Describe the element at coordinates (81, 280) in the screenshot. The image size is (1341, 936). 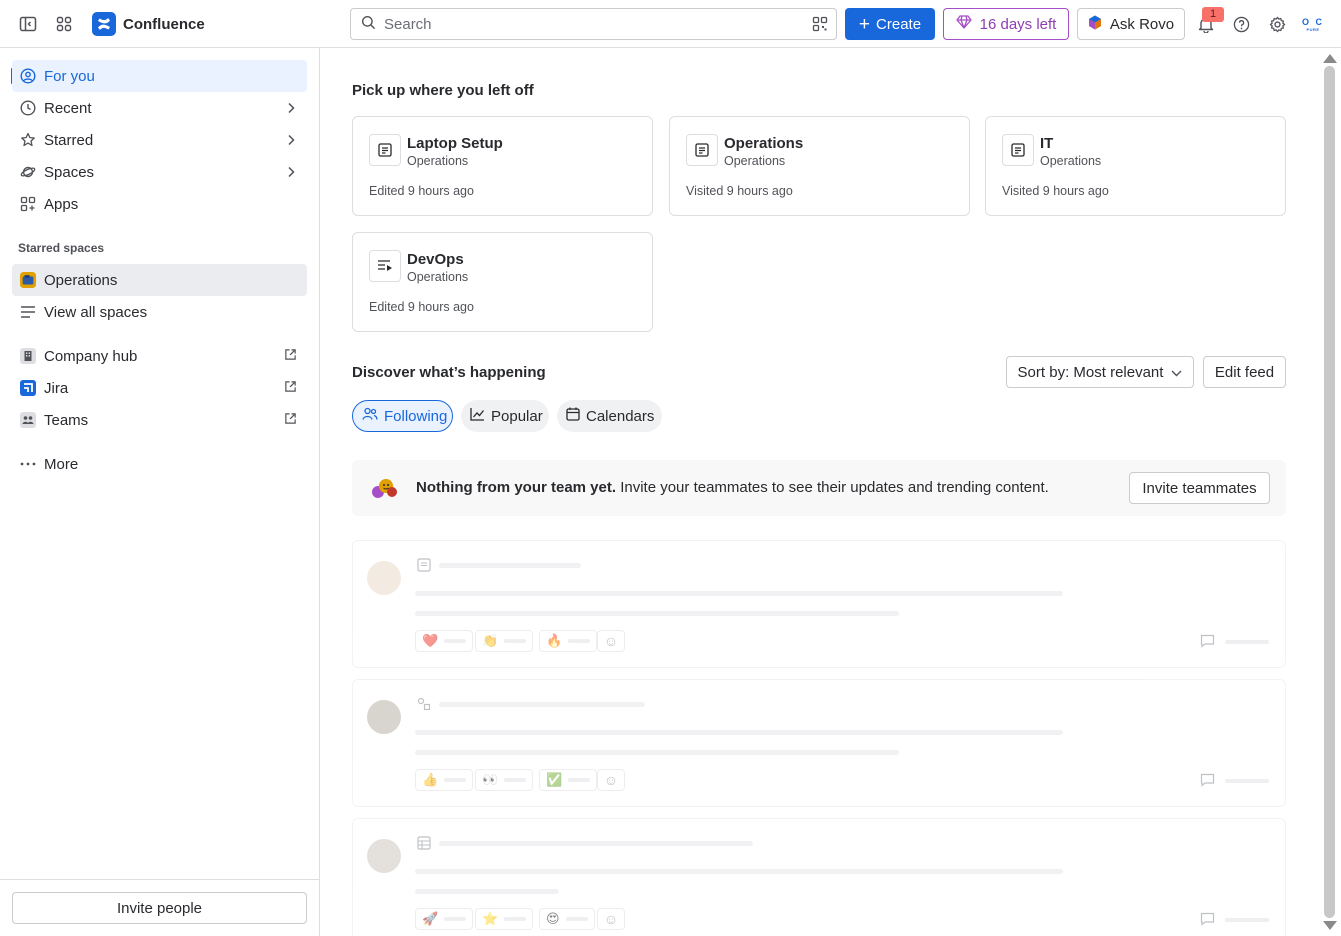
I see `sidebar-item-label: Operations` at that location.